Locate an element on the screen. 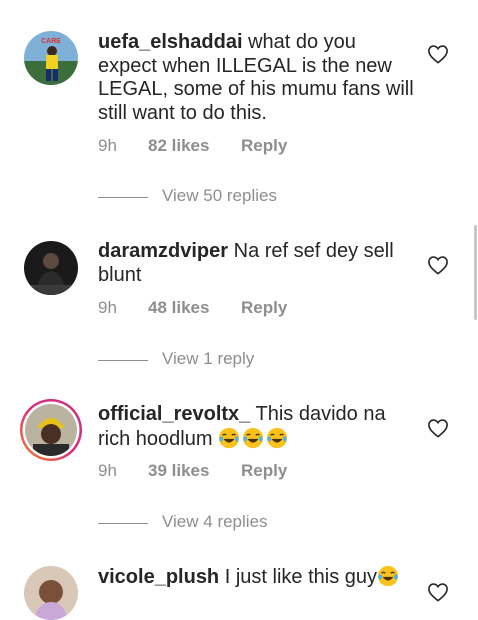 This screenshot has height=620, width=478. svg-text: CARE is located at coordinates (51, 41).